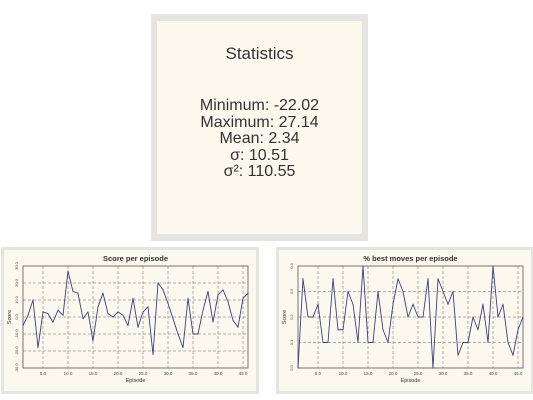 Image resolution: width=533 pixels, height=400 pixels. I want to click on x-tick-label: 5.0, so click(318, 373).